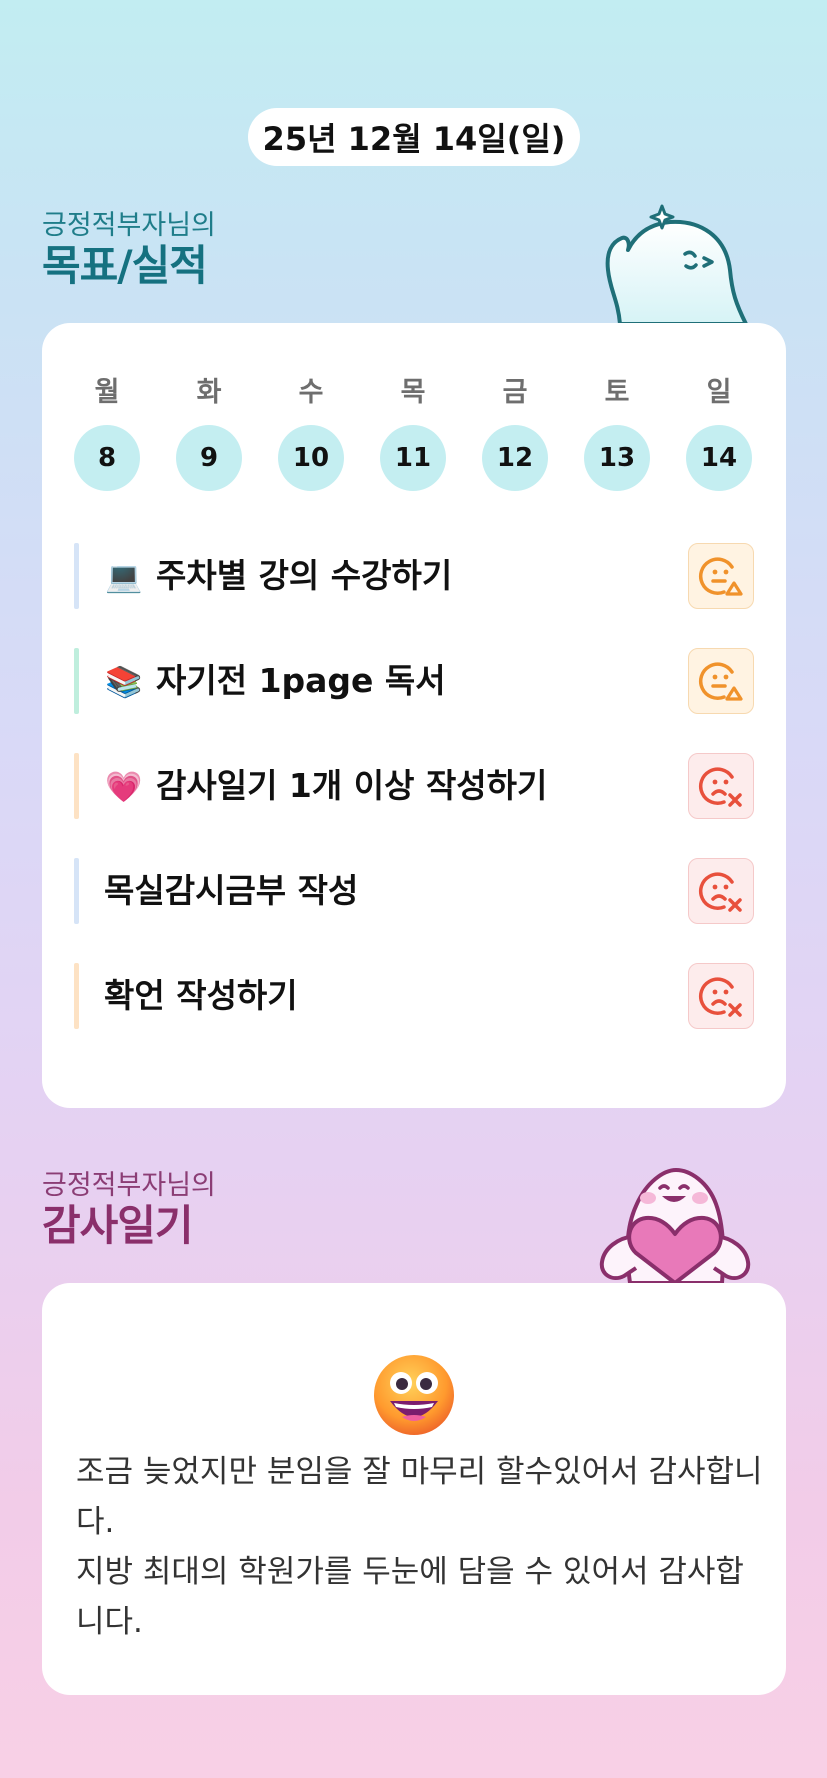 The height and width of the screenshot is (1778, 827). What do you see at coordinates (118, 1225) in the screenshot?
I see `thanks-section-title: 감사일기` at bounding box center [118, 1225].